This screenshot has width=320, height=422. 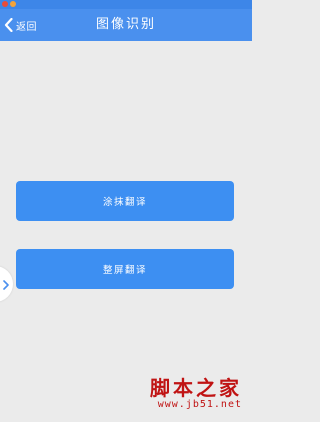 What do you see at coordinates (126, 4) in the screenshot?
I see `status-bar` at bounding box center [126, 4].